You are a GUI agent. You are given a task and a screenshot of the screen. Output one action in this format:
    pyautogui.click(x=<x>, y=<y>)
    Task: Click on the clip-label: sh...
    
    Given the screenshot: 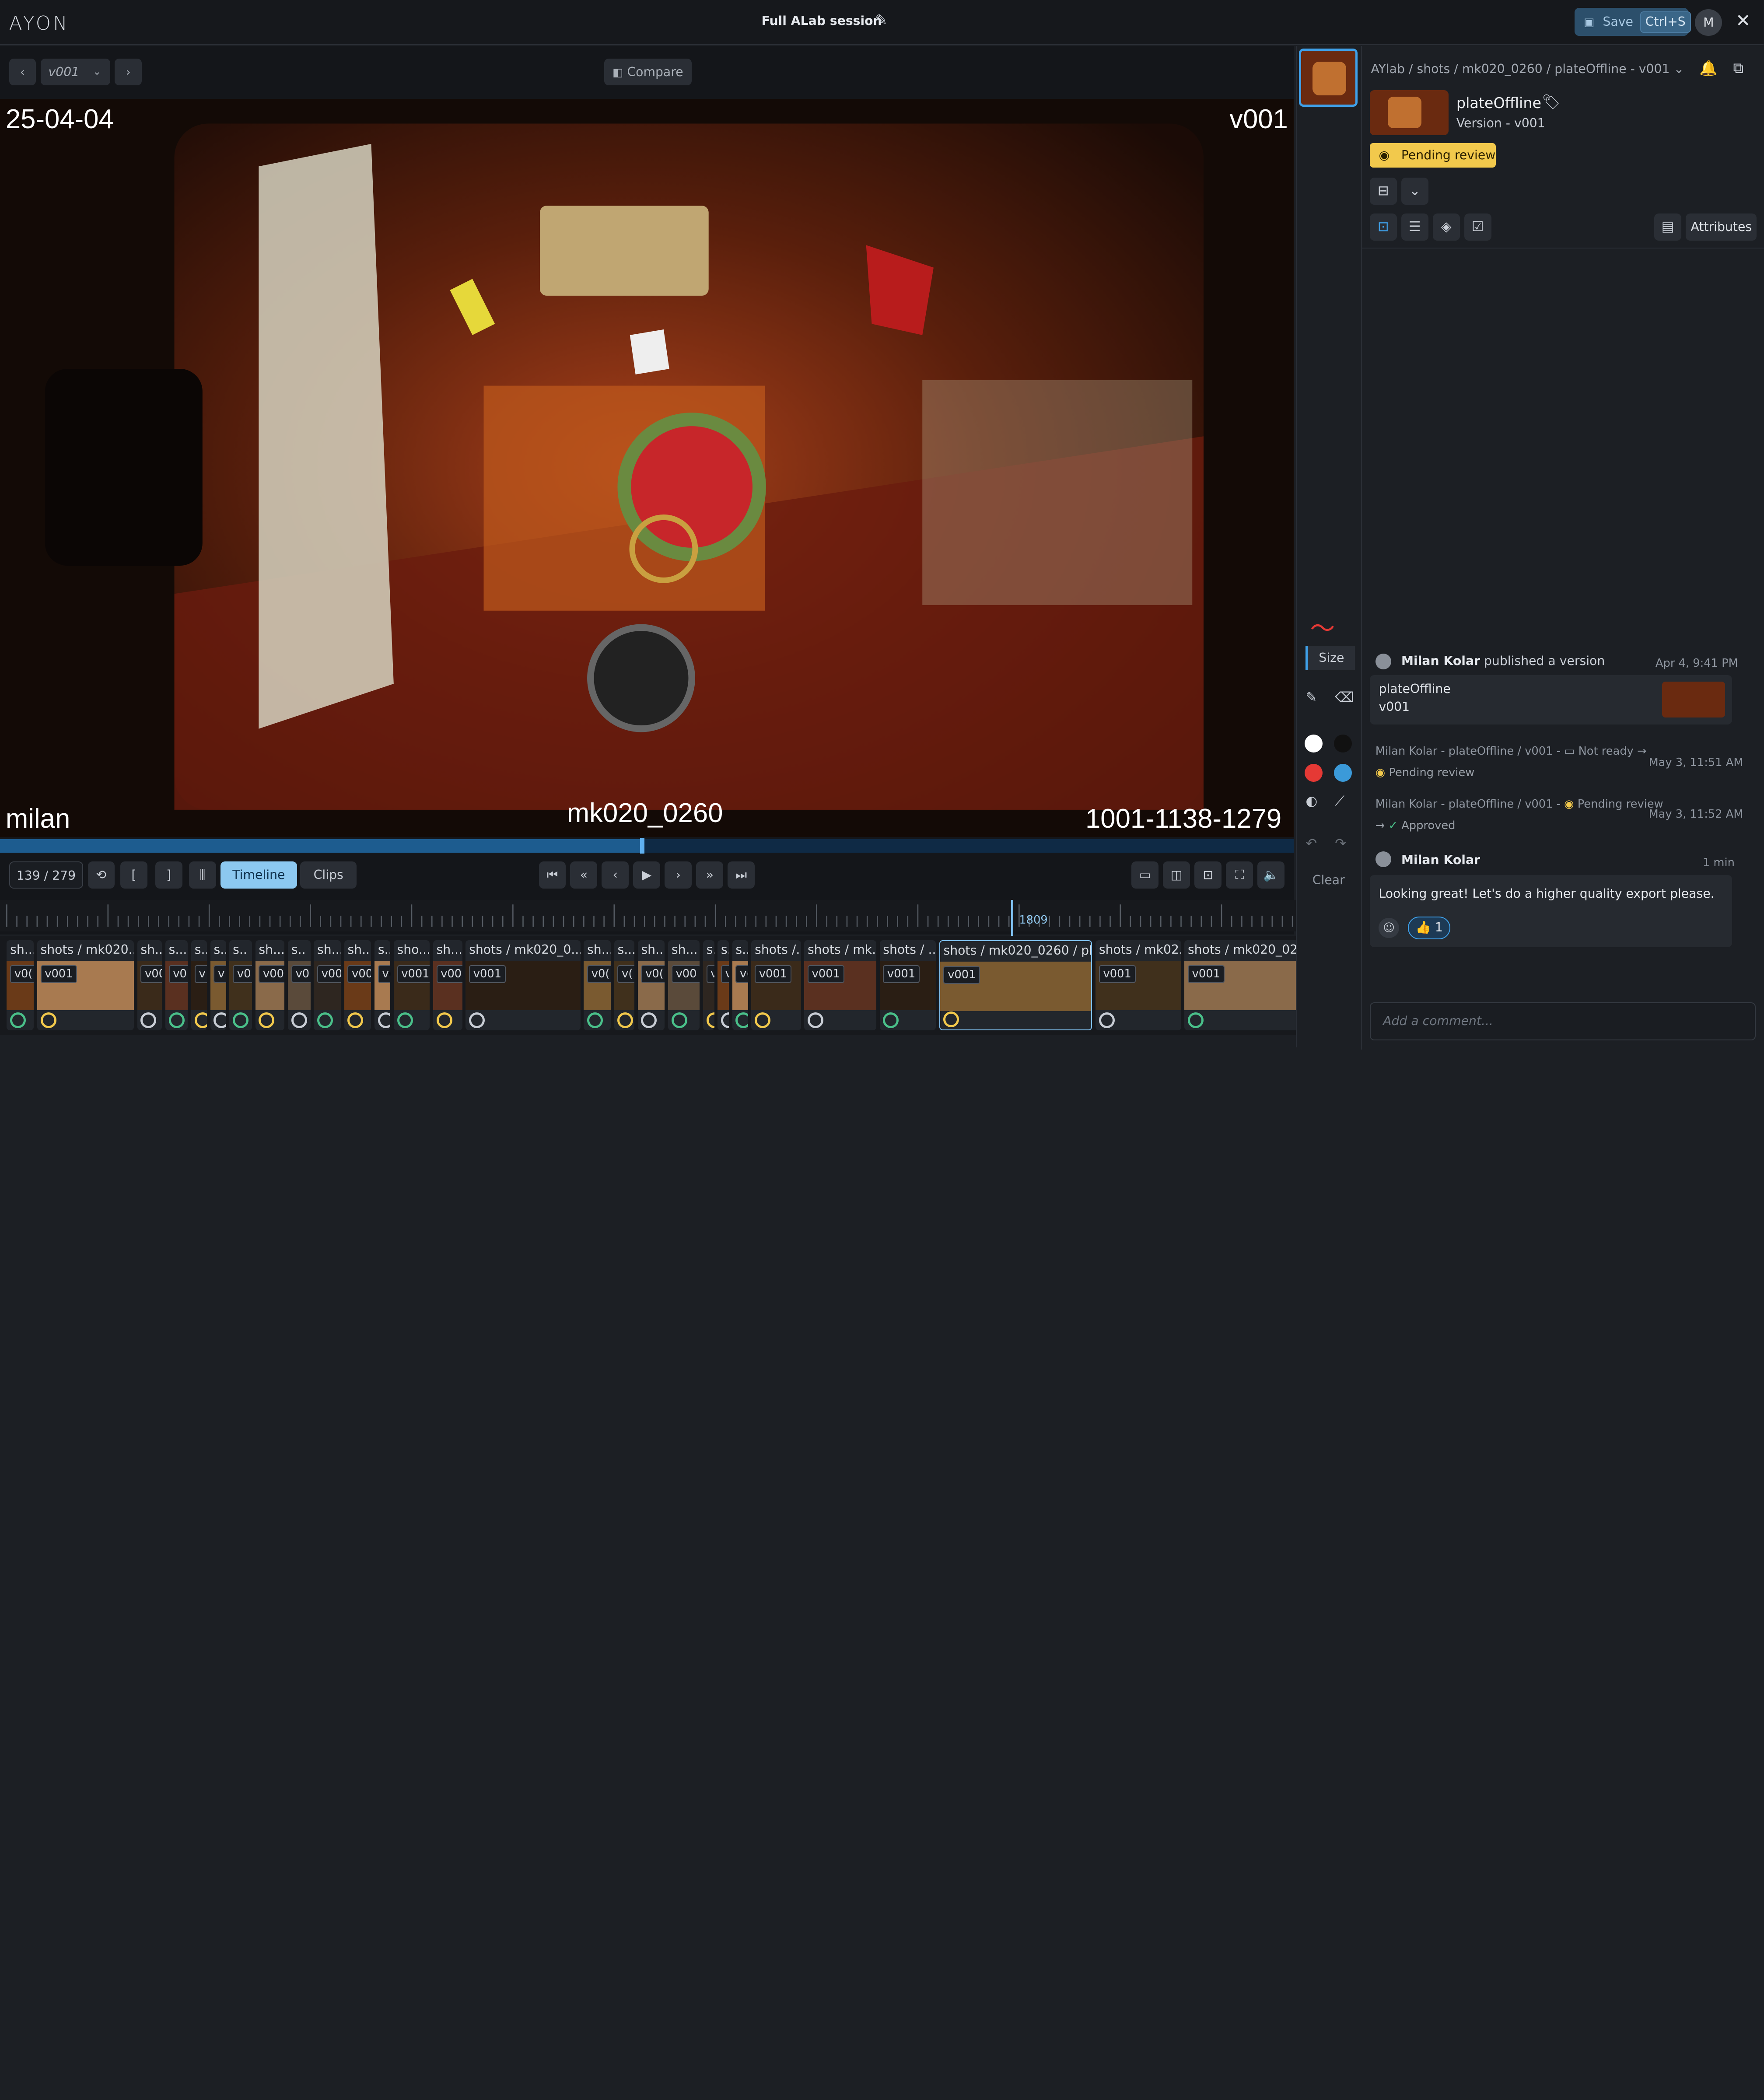 What is the action you would take?
    pyautogui.click(x=449, y=949)
    